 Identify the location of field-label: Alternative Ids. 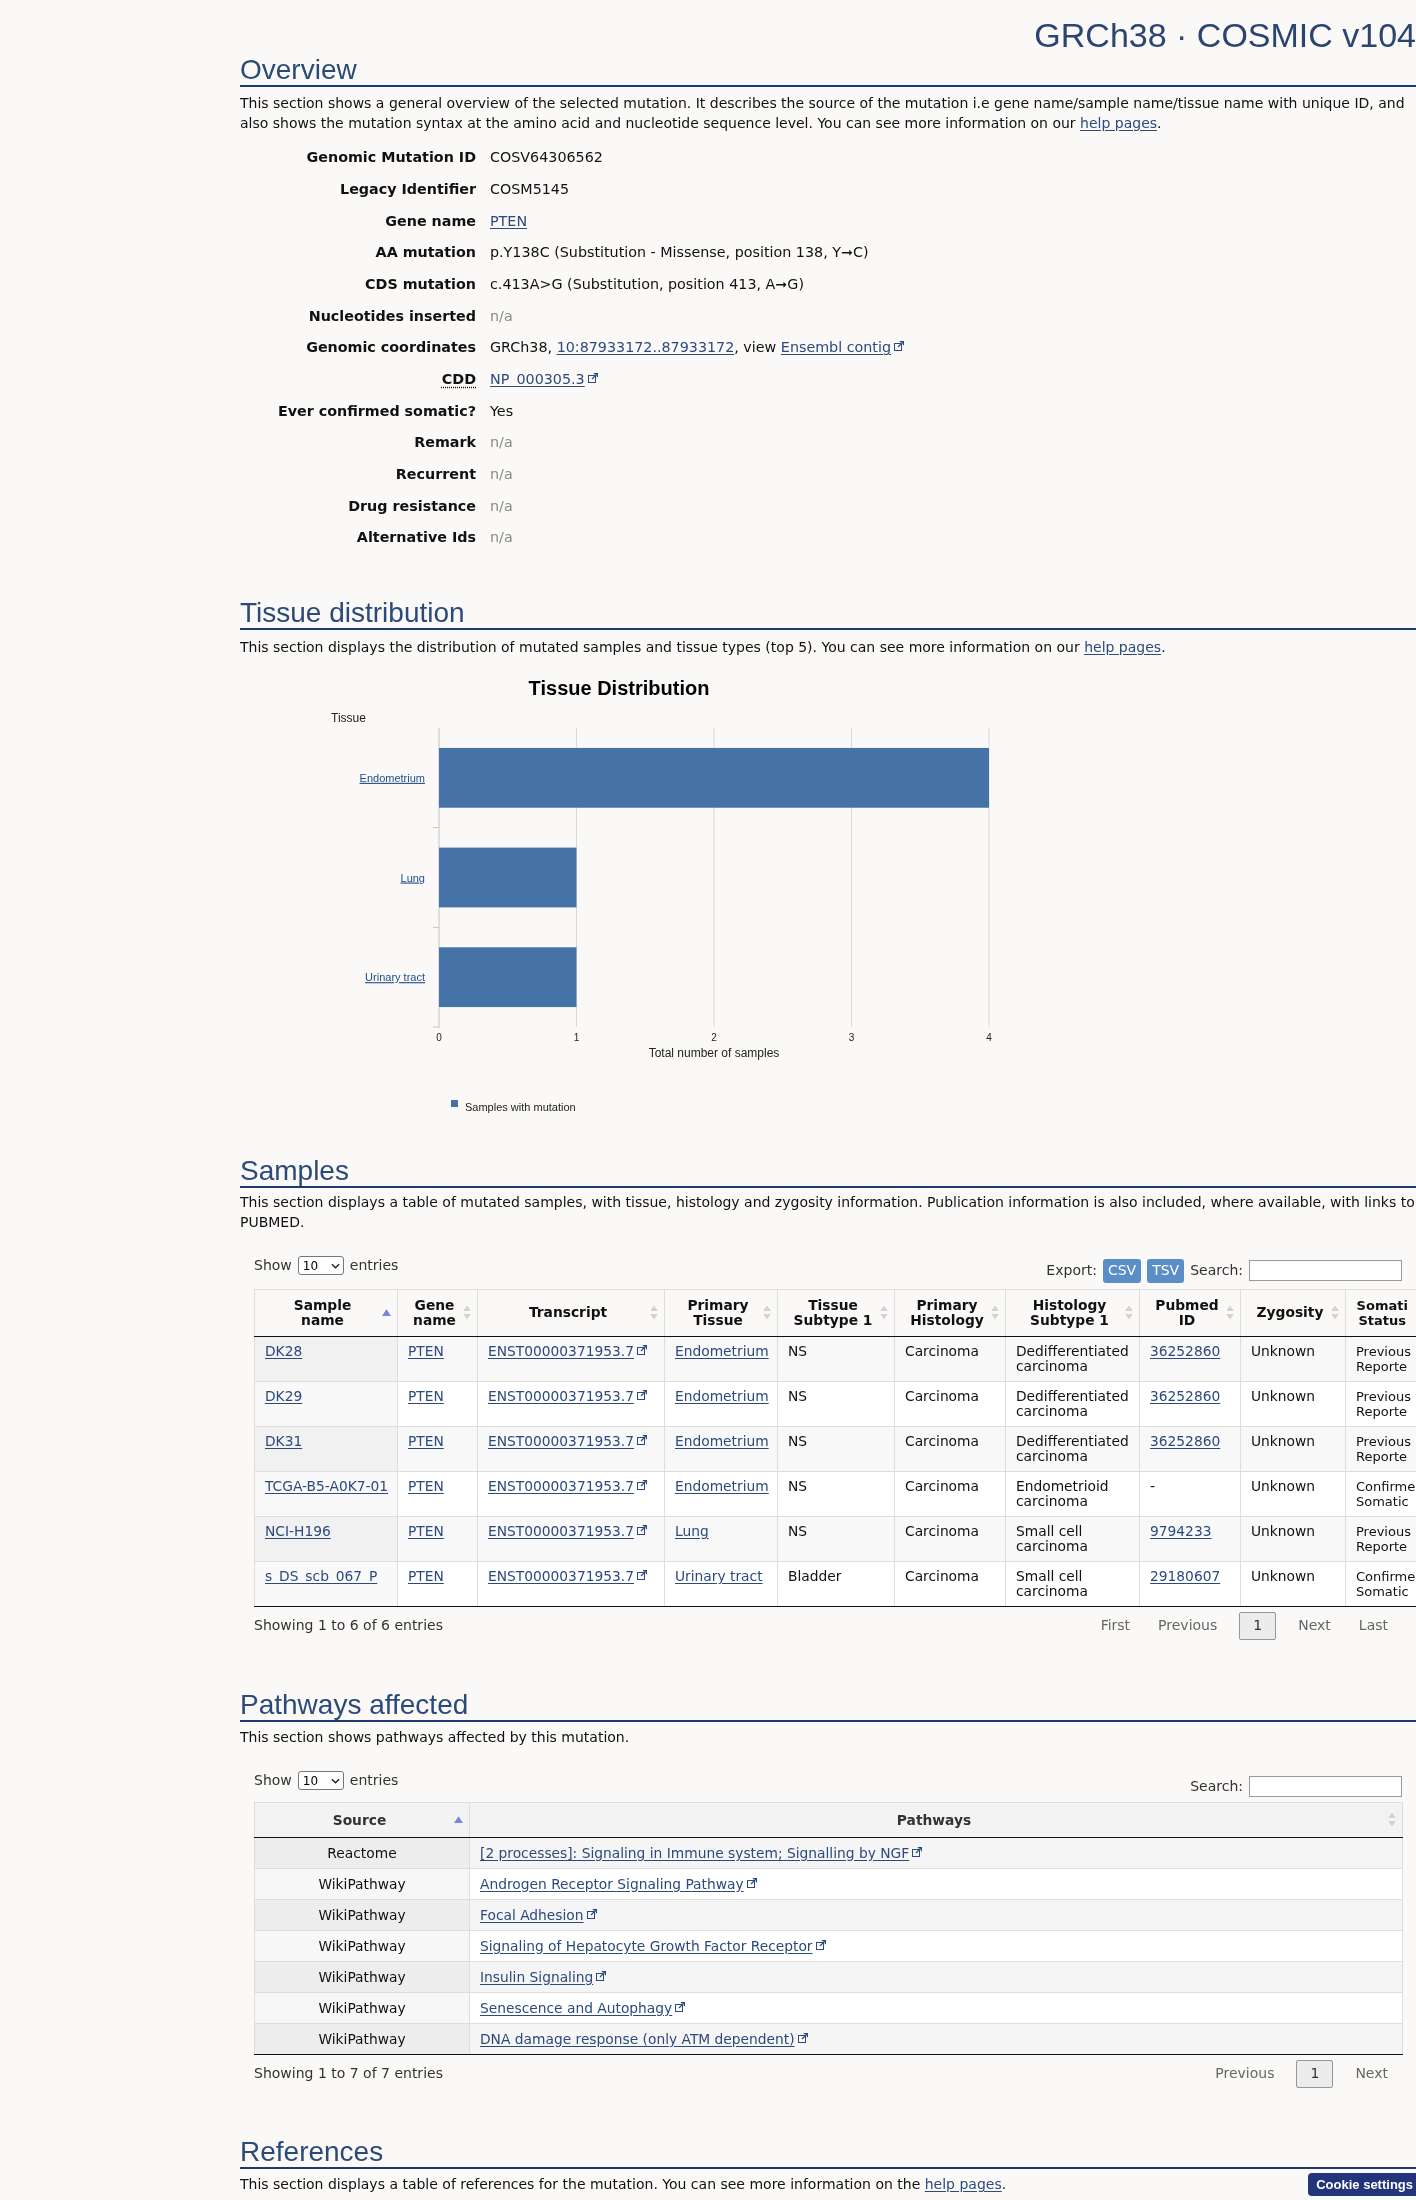
(416, 538).